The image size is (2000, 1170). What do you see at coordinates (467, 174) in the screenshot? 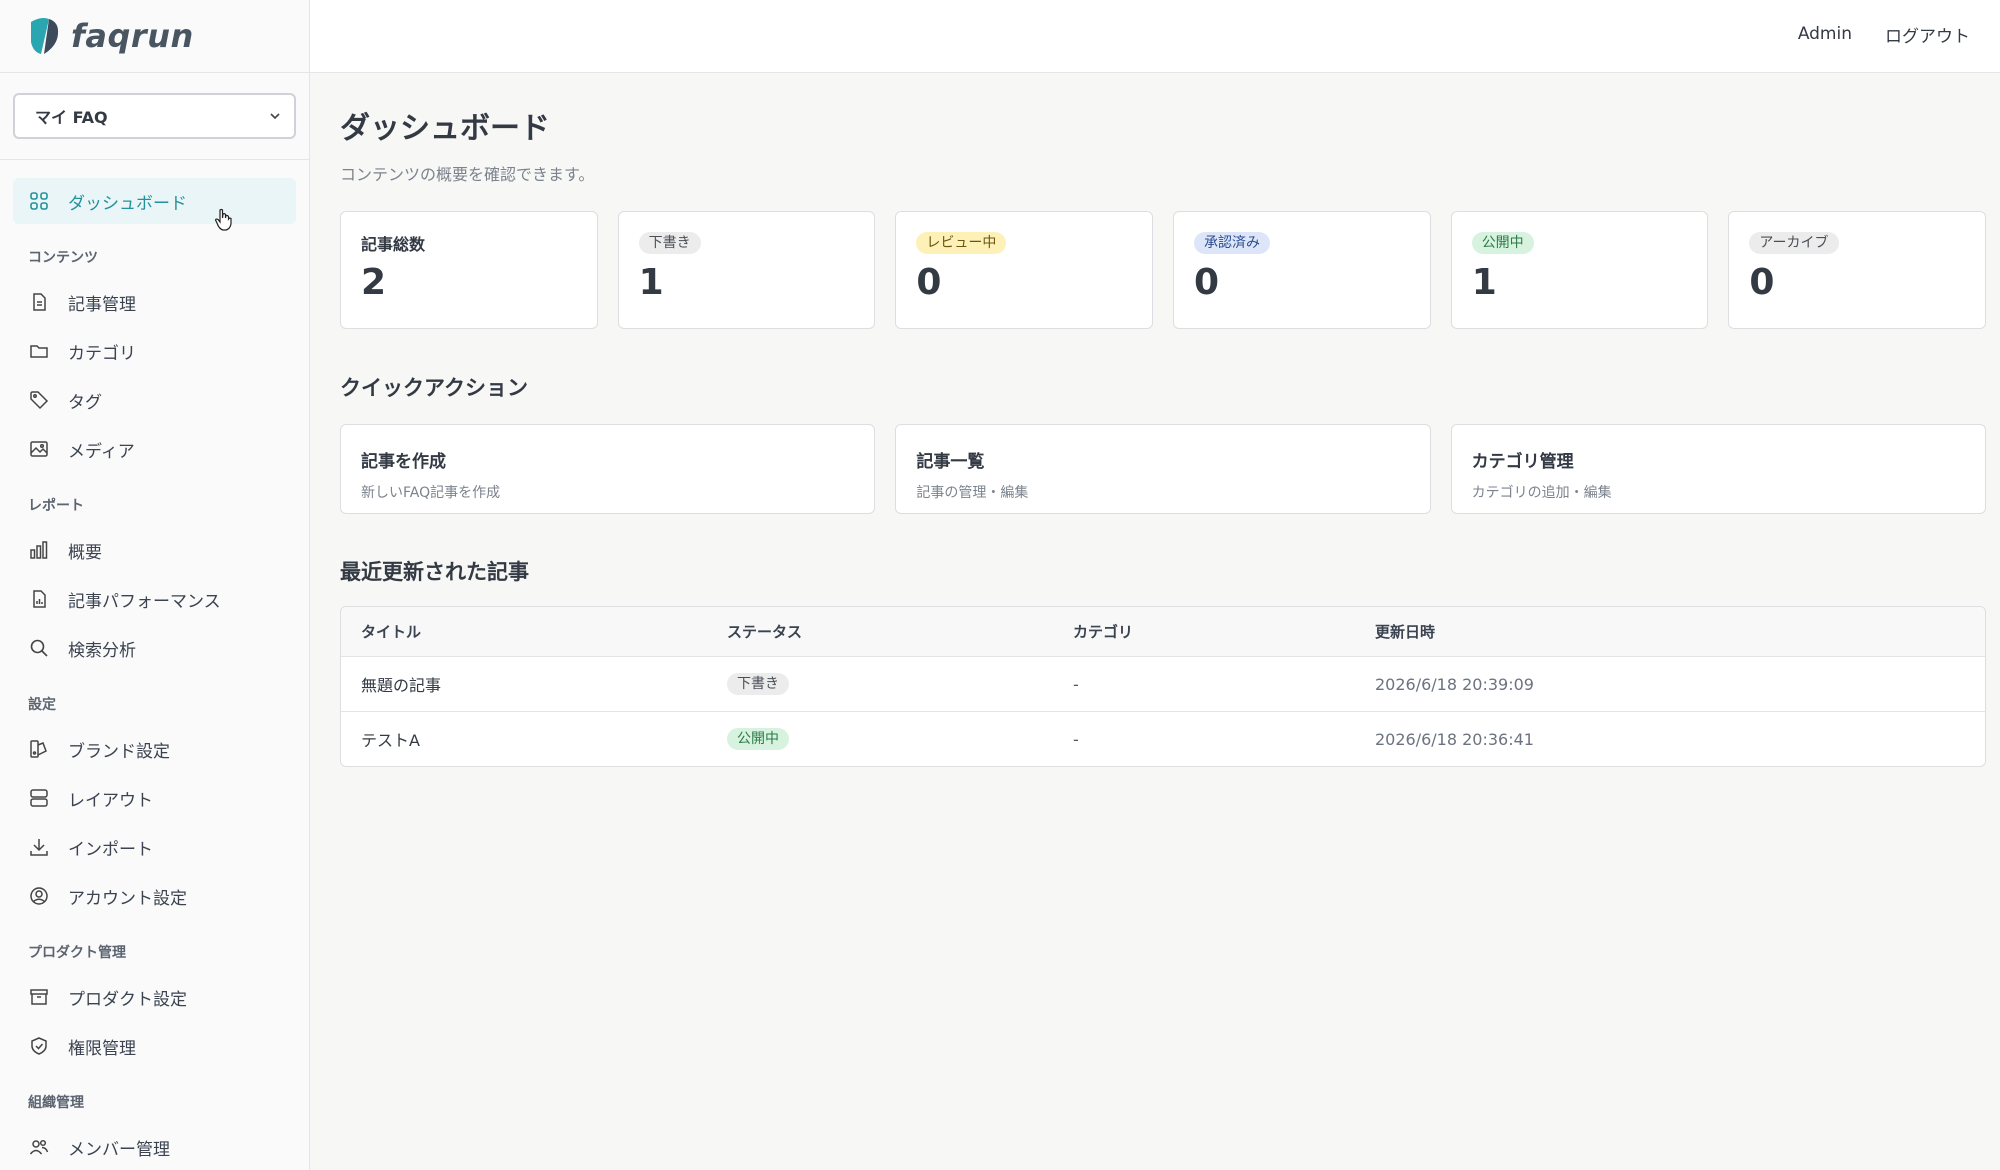
I see `page-subtitle: コンテンツの概要を確認できます。` at bounding box center [467, 174].